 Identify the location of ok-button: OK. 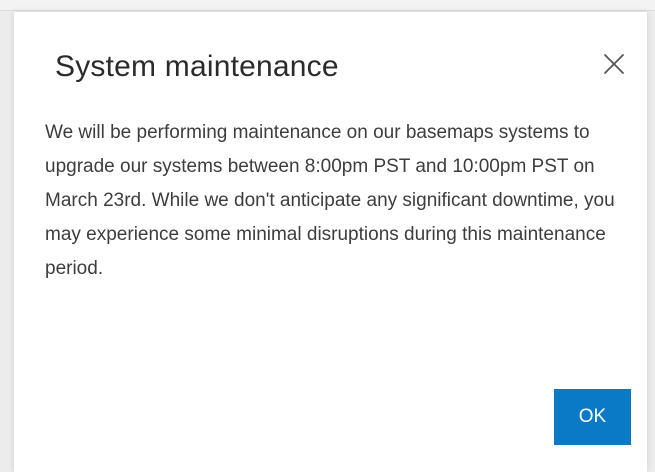
(592, 417).